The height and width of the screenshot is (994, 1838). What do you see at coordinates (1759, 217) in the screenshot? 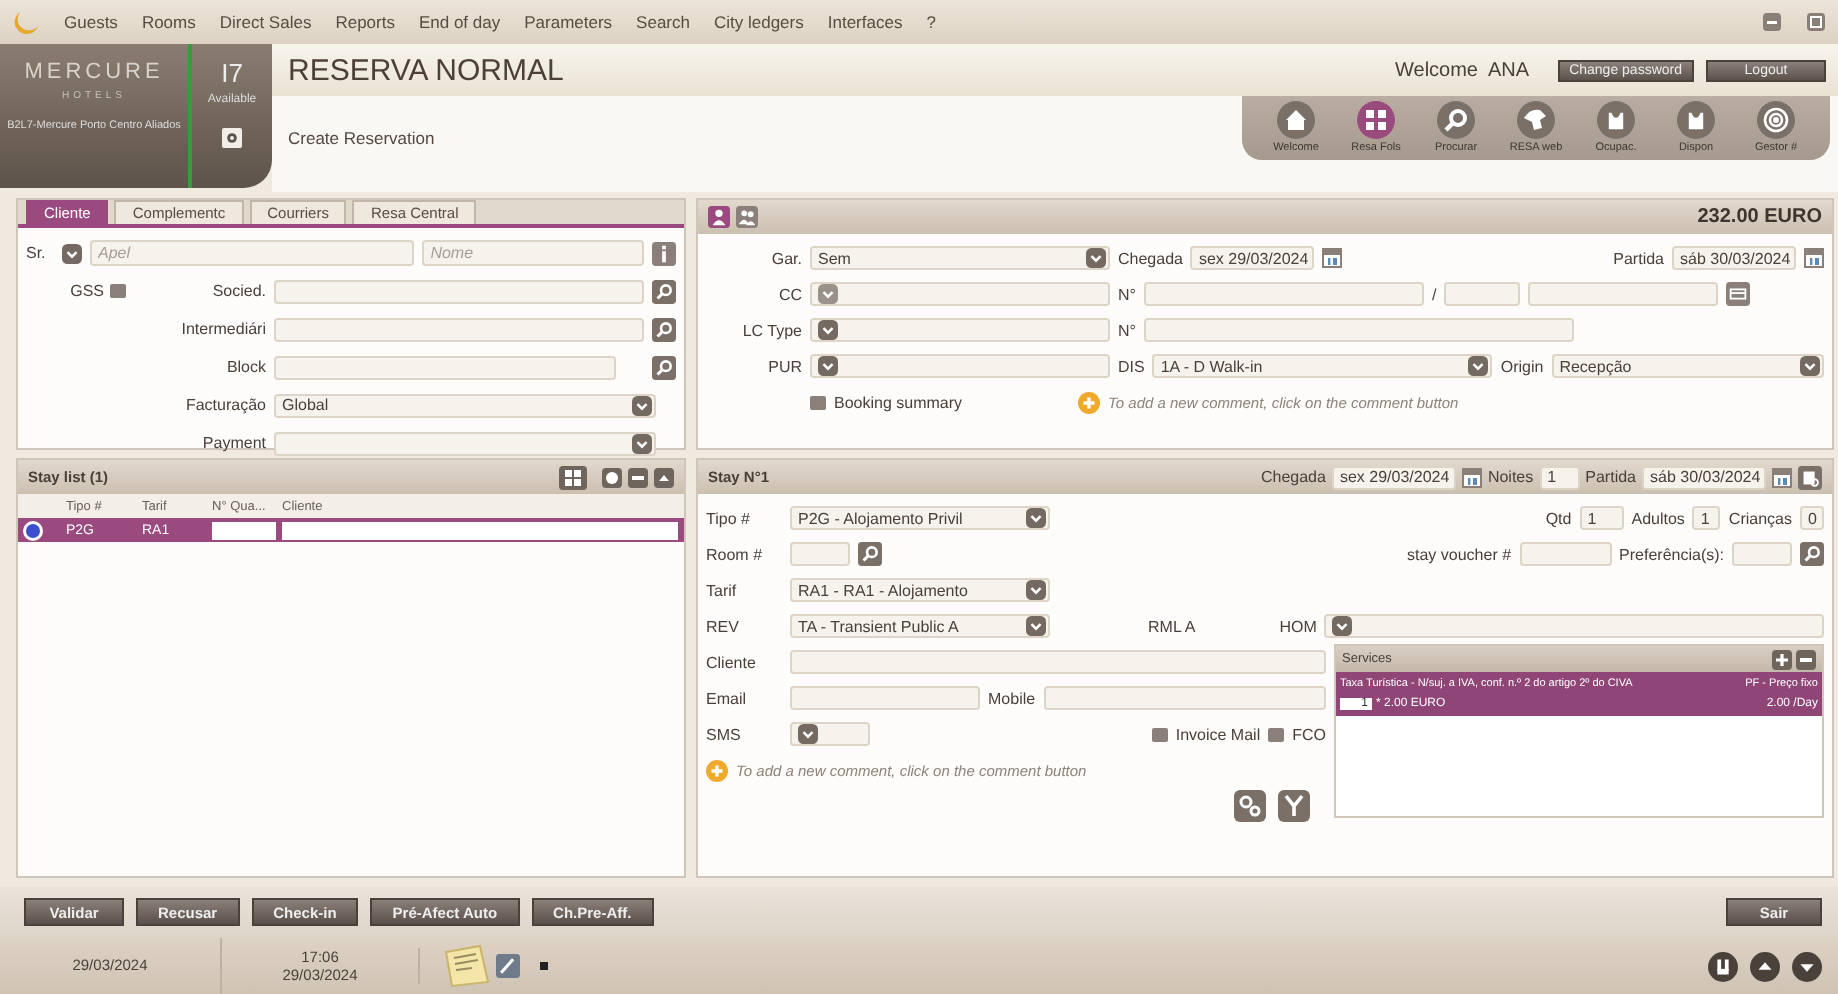
I see `total-amount: 232.00 EURO` at bounding box center [1759, 217].